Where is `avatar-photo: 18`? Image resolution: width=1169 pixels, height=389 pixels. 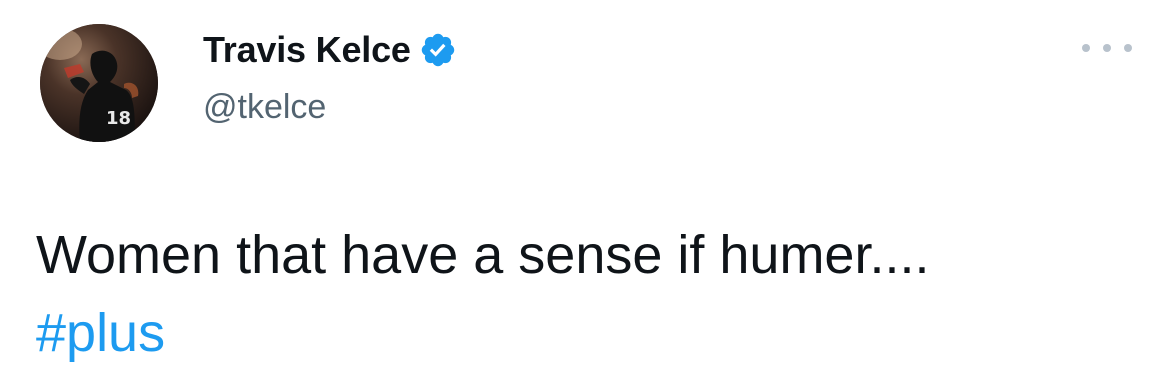
avatar-photo: 18 is located at coordinates (99, 83).